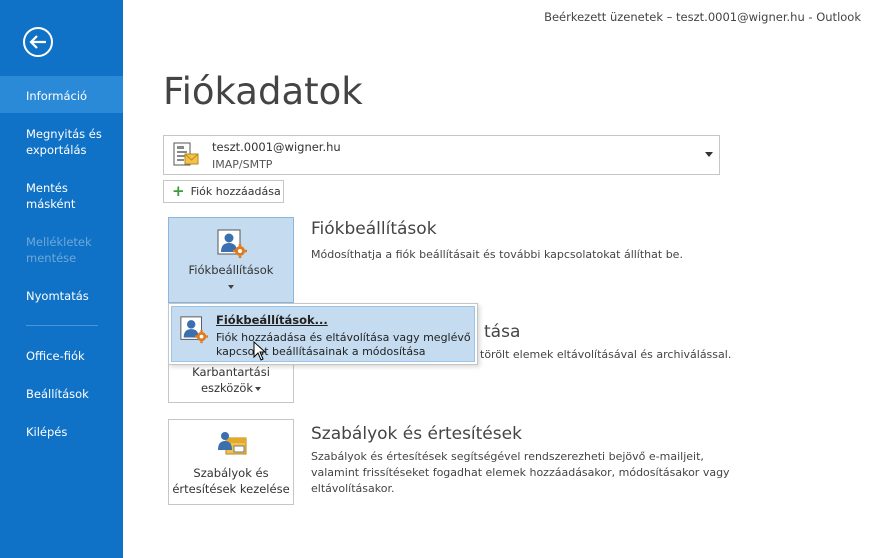 This screenshot has height=558, width=876. Describe the element at coordinates (263, 91) in the screenshot. I see `page-title: Fiókadatok` at that location.